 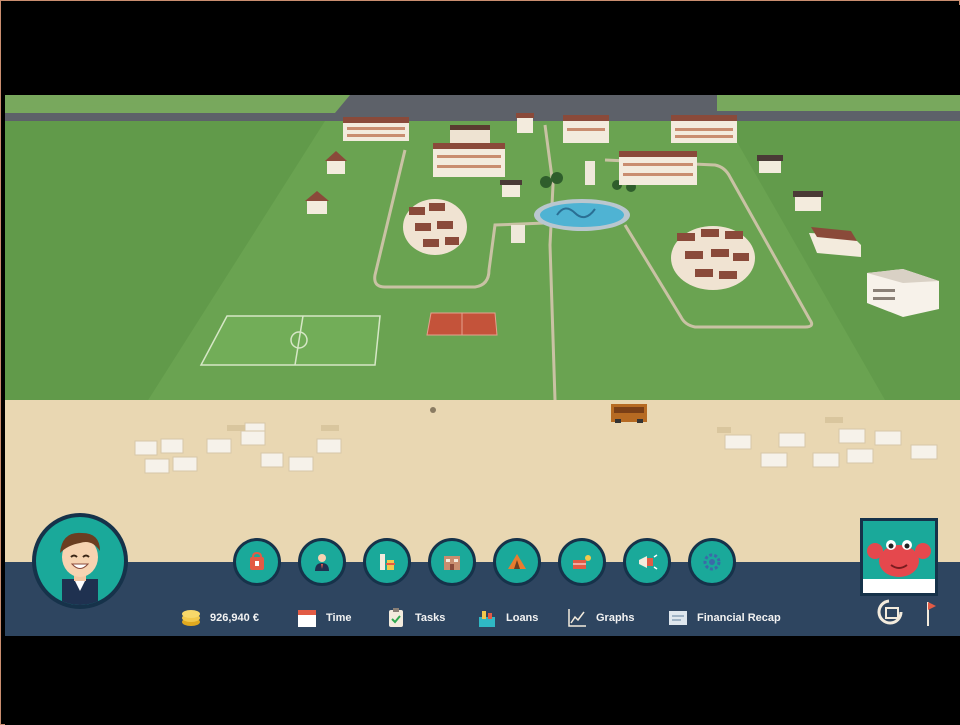 What do you see at coordinates (323, 618) in the screenshot?
I see `time-button: Time` at bounding box center [323, 618].